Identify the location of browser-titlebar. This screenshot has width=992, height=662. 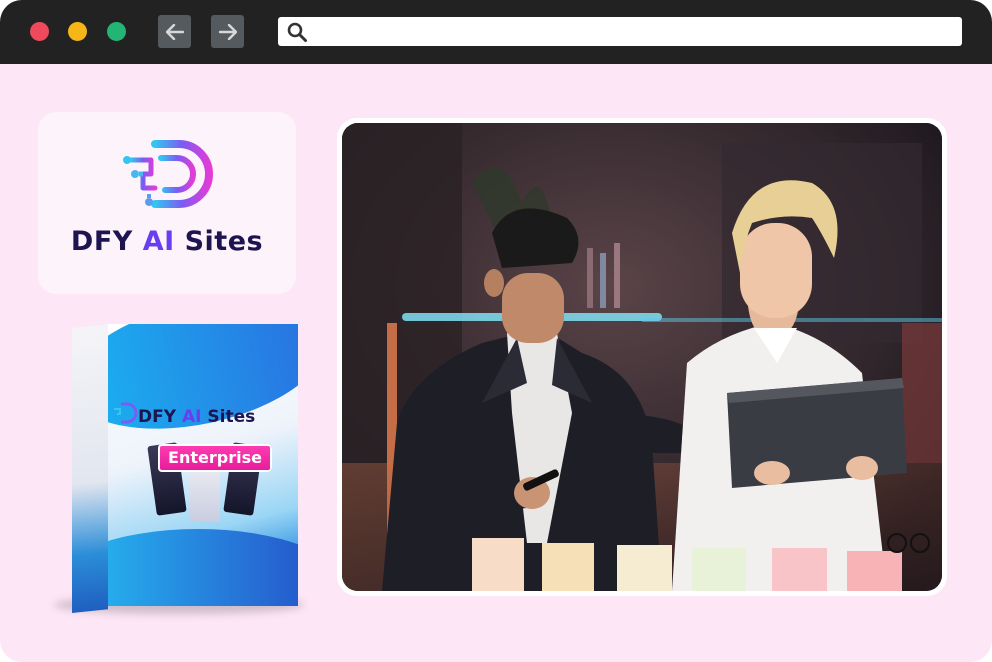
(496, 32).